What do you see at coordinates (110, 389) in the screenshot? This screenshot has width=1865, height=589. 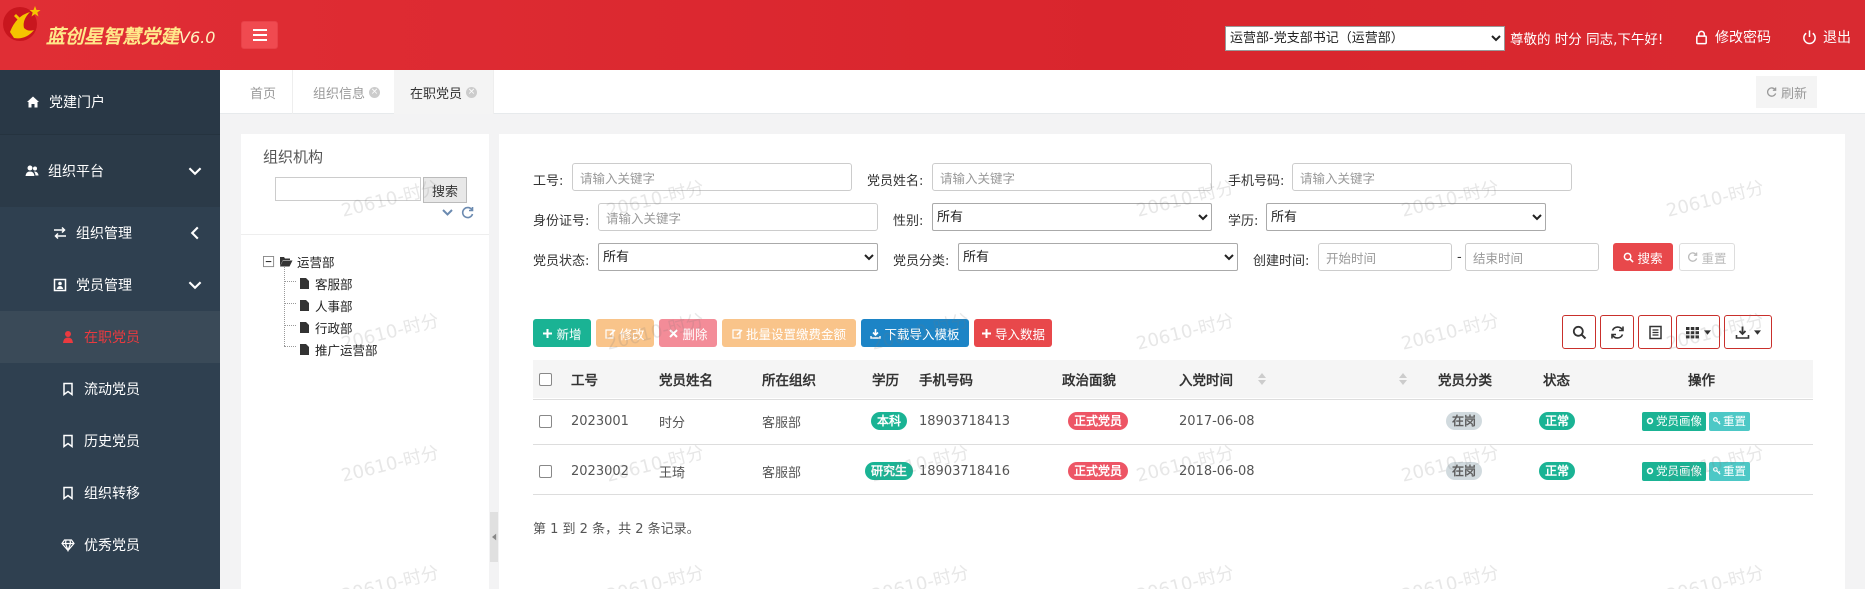 I see `sidebar-item-floating-members: 流动党员` at bounding box center [110, 389].